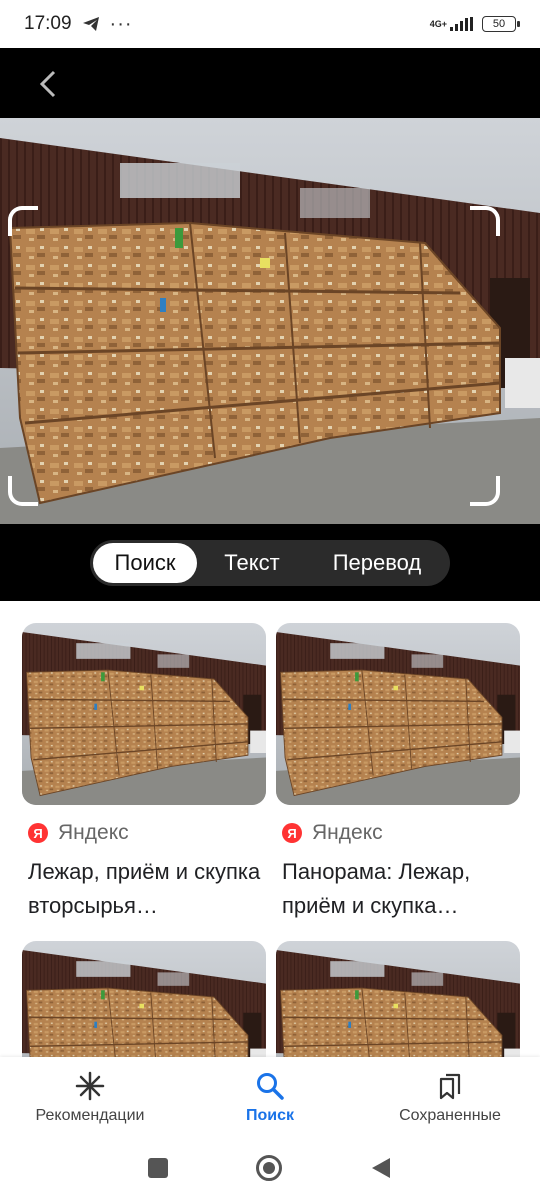 The width and height of the screenshot is (540, 1200). I want to click on nav-label: Поиск, so click(269, 1115).